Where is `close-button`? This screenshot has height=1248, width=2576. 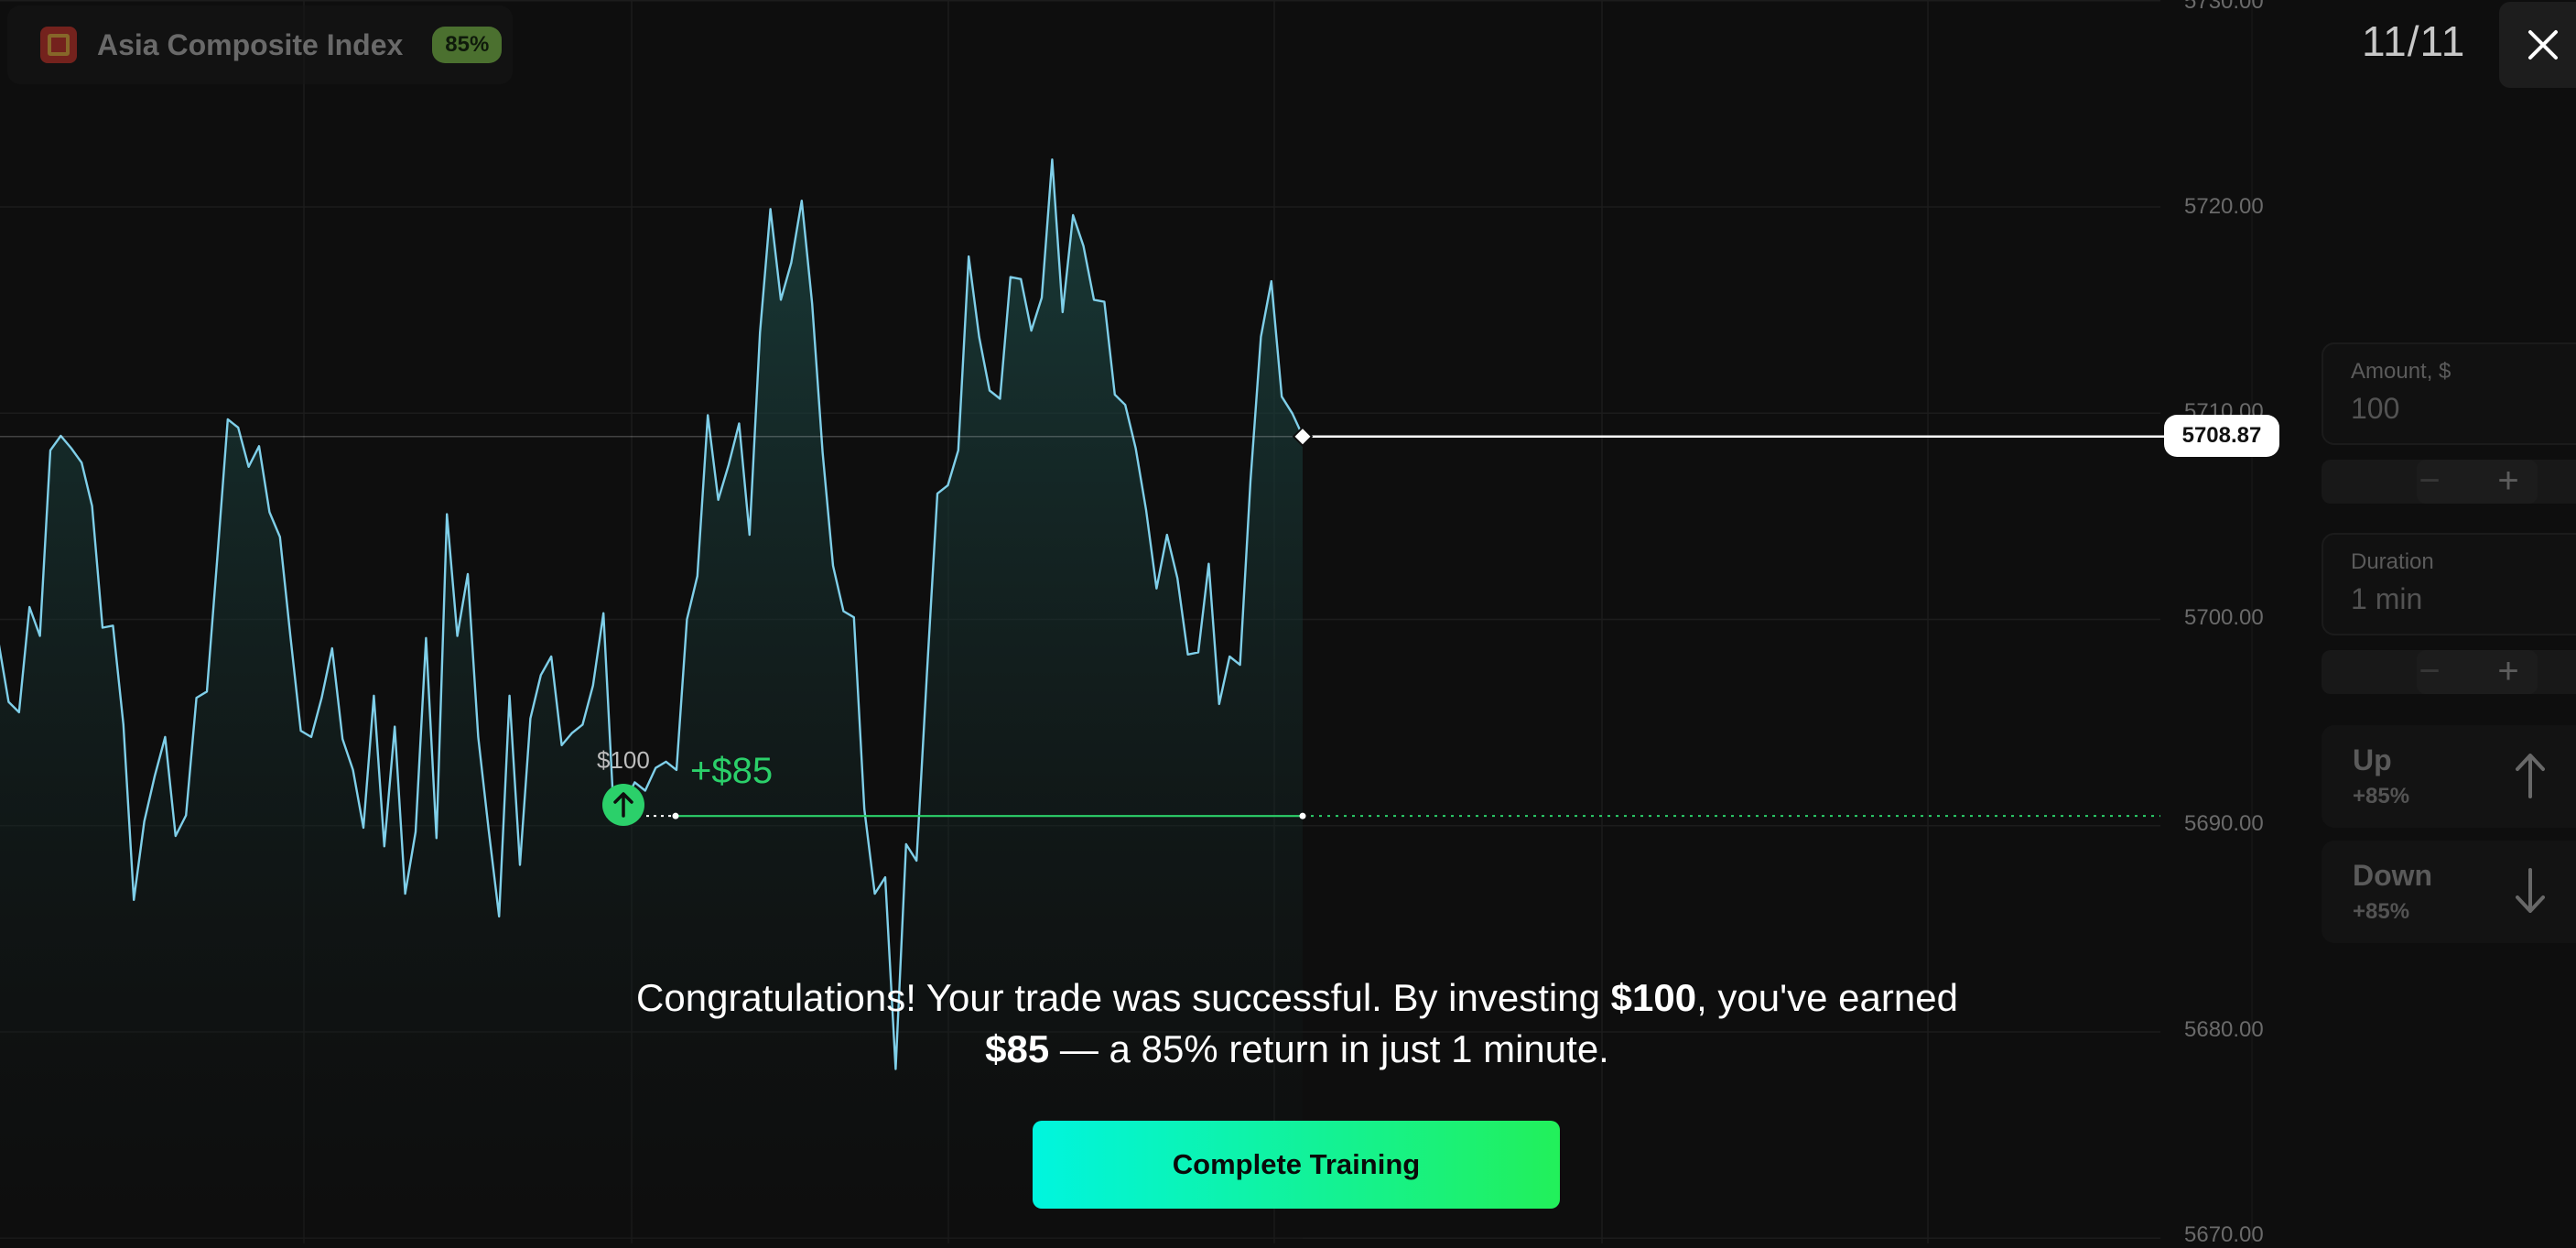 close-button is located at coordinates (2538, 45).